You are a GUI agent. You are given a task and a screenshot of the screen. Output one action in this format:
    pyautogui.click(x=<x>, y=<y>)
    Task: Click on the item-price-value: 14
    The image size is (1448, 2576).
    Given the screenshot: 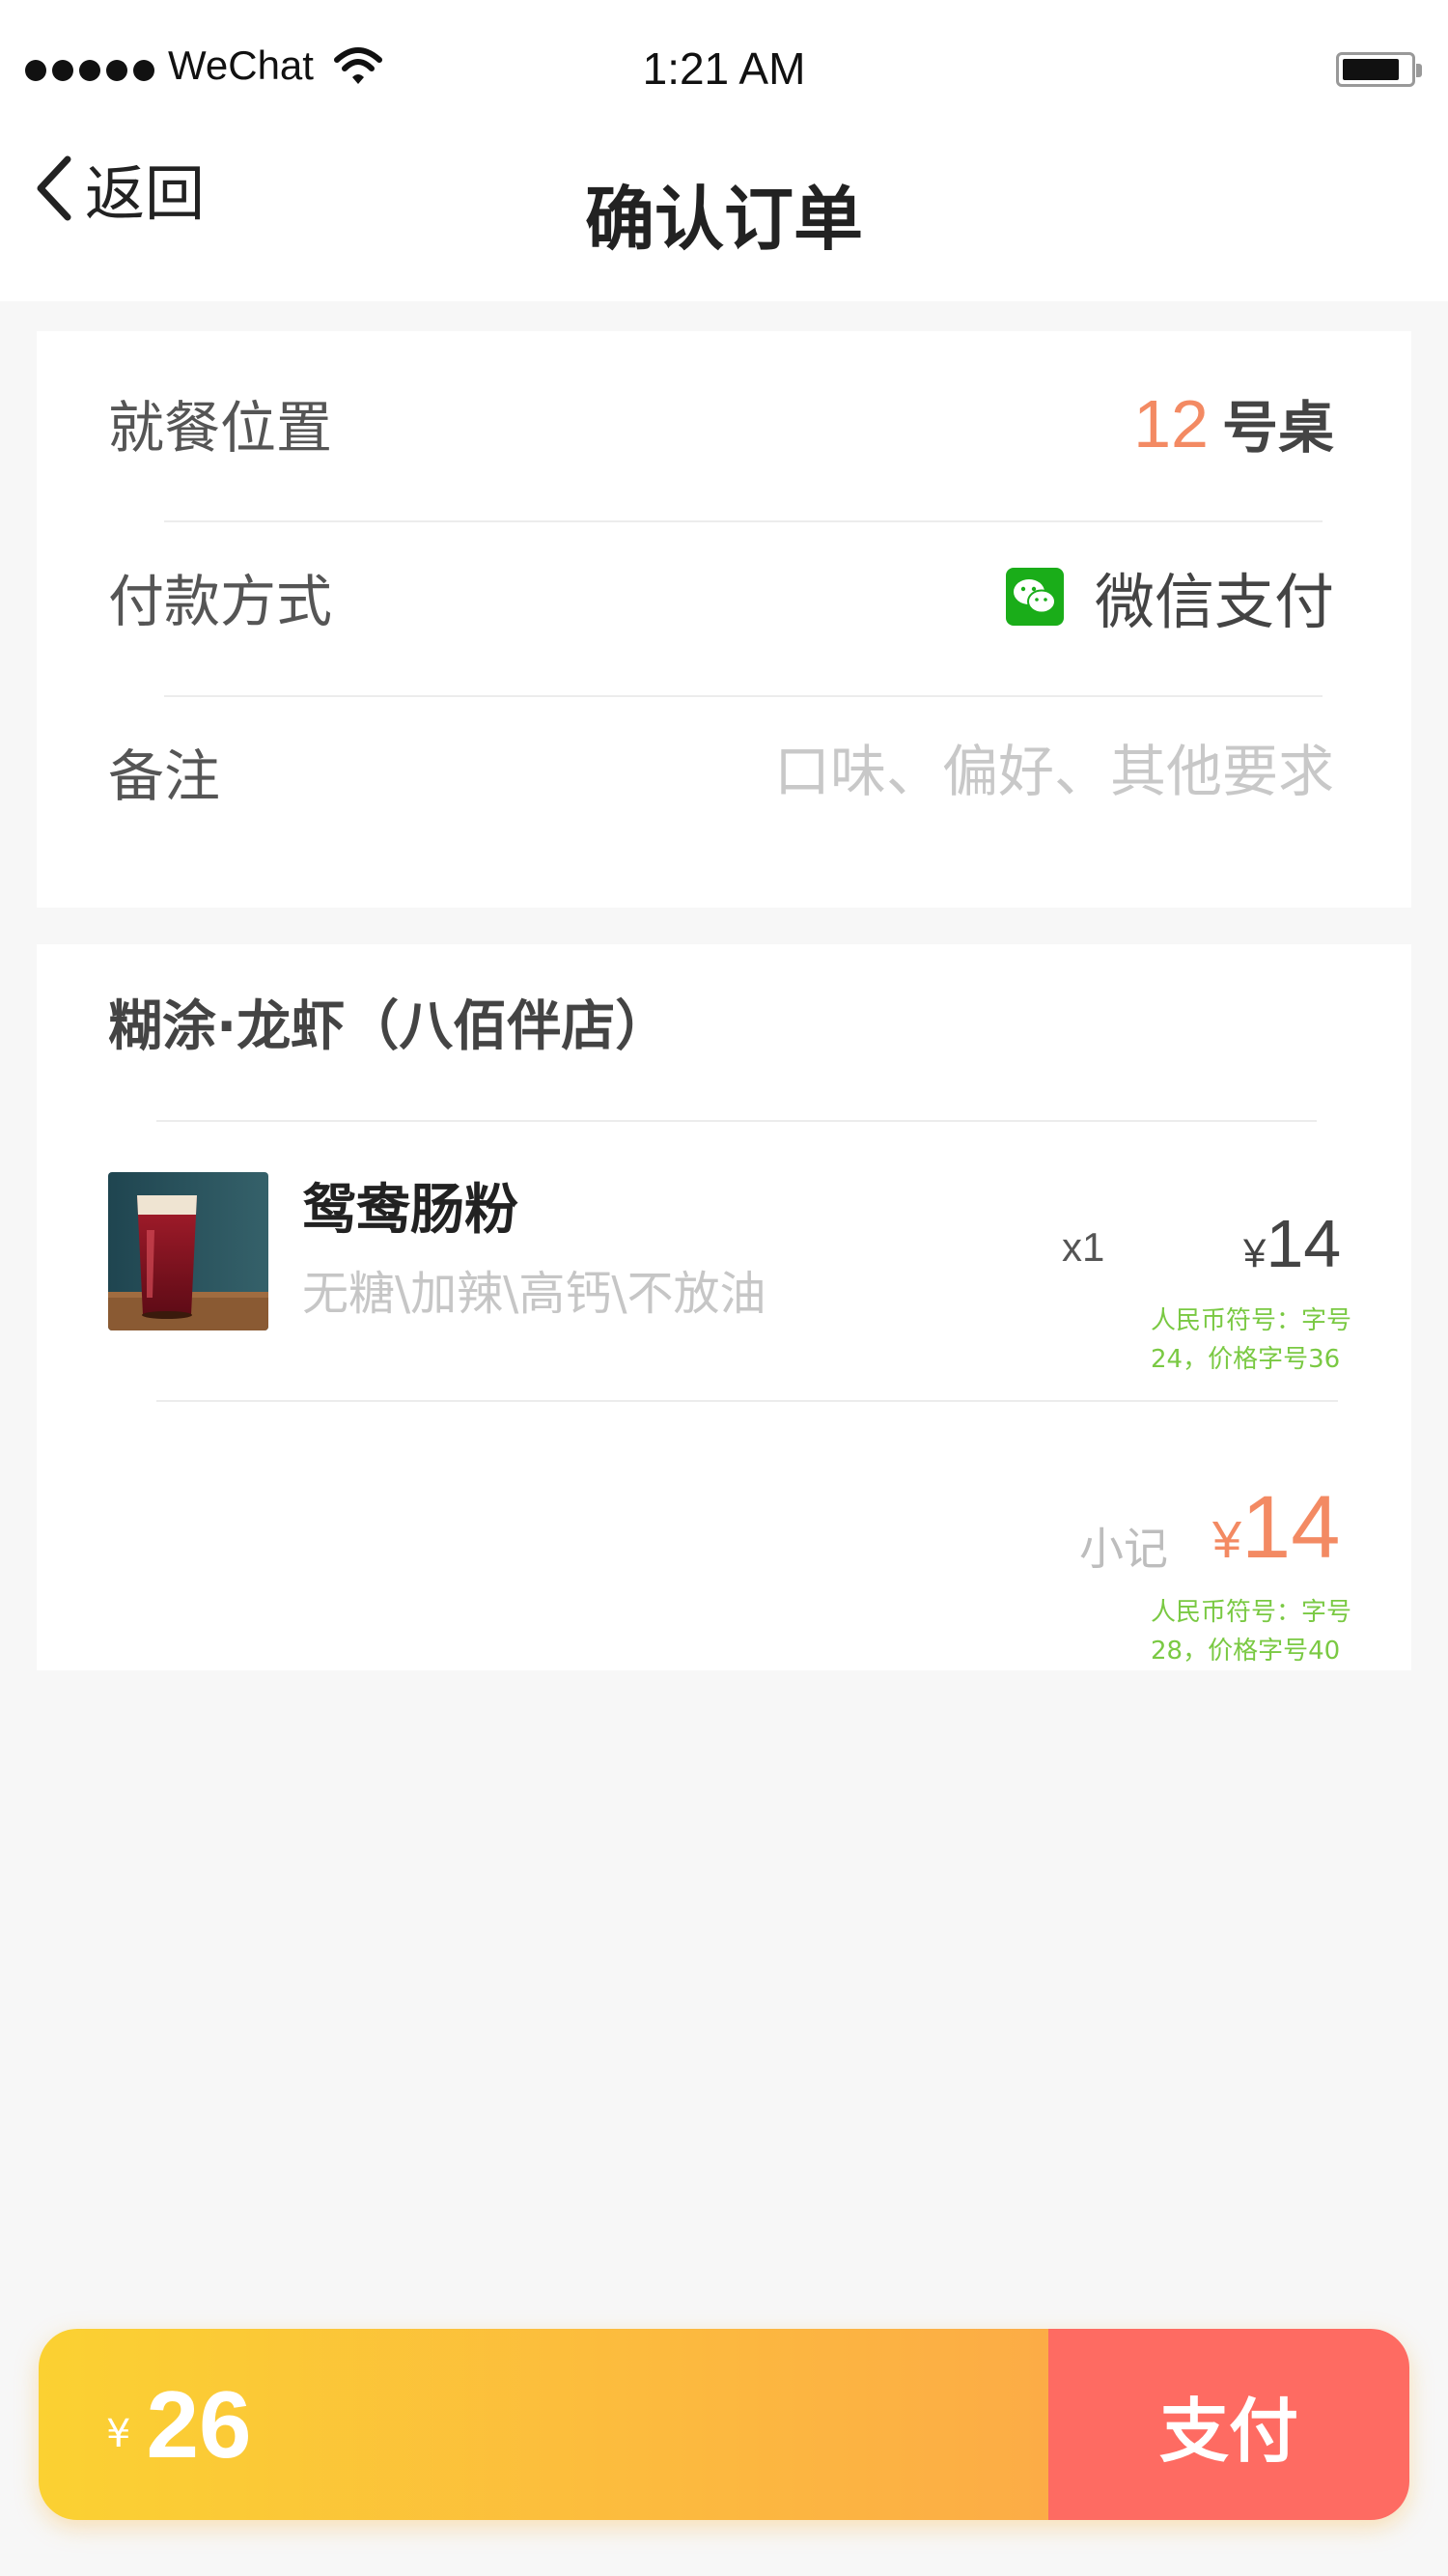 What is the action you would take?
    pyautogui.click(x=1304, y=1244)
    